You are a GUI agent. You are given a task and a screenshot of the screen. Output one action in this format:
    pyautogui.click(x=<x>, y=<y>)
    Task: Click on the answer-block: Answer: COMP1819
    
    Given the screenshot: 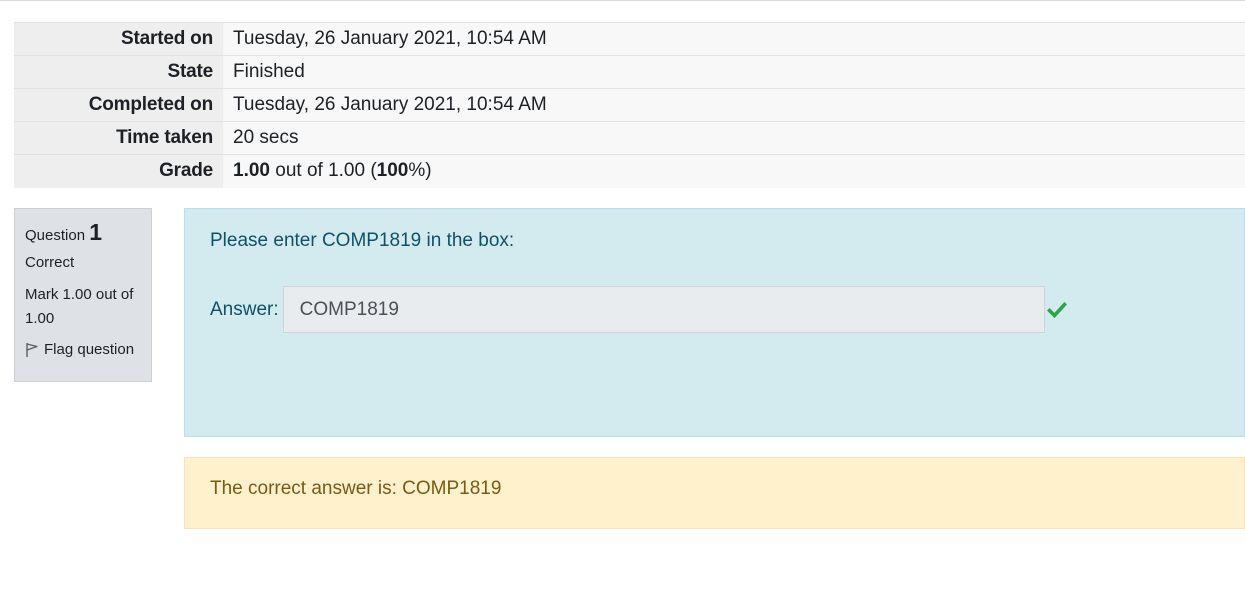 What is the action you would take?
    pyautogui.click(x=638, y=309)
    